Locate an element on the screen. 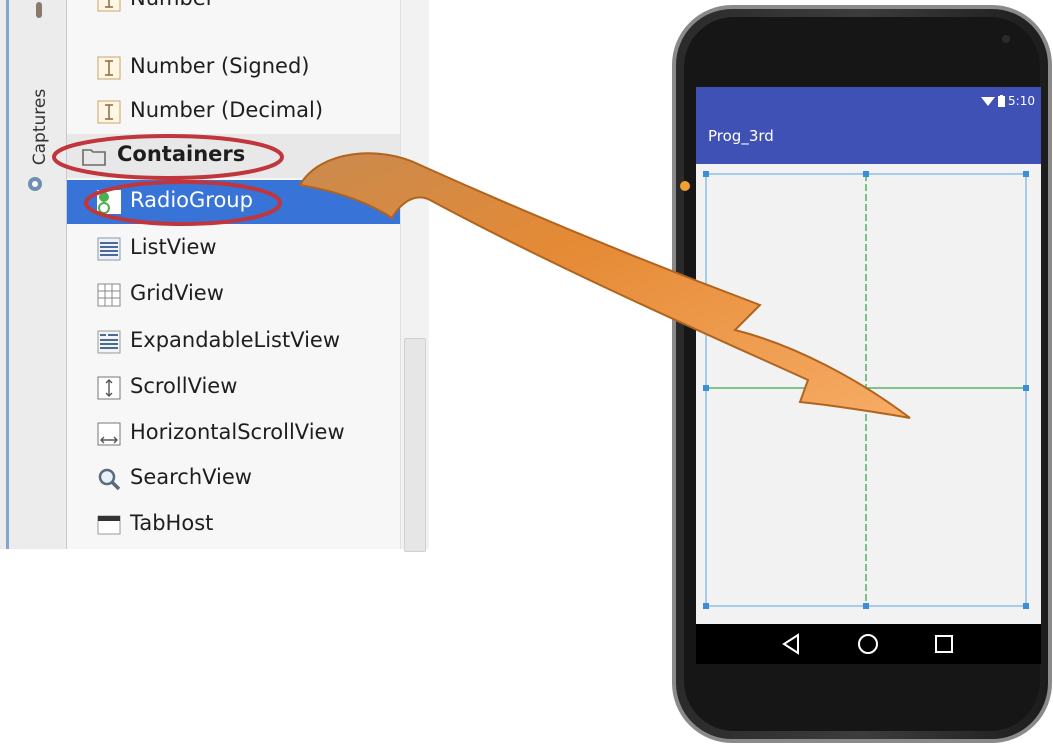  palette-item-label: Containers is located at coordinates (181, 154).